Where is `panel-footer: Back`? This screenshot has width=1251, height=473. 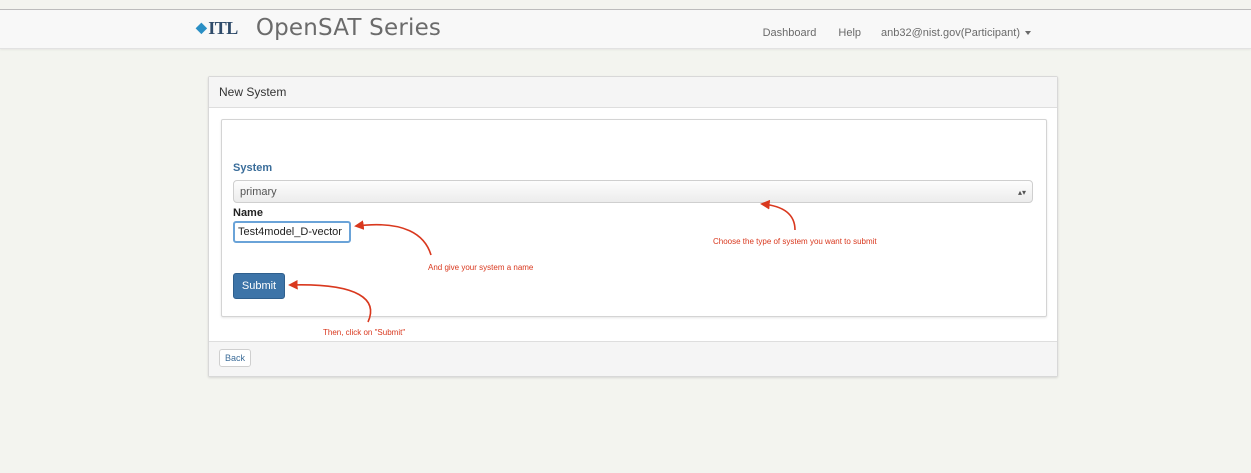 panel-footer: Back is located at coordinates (633, 358).